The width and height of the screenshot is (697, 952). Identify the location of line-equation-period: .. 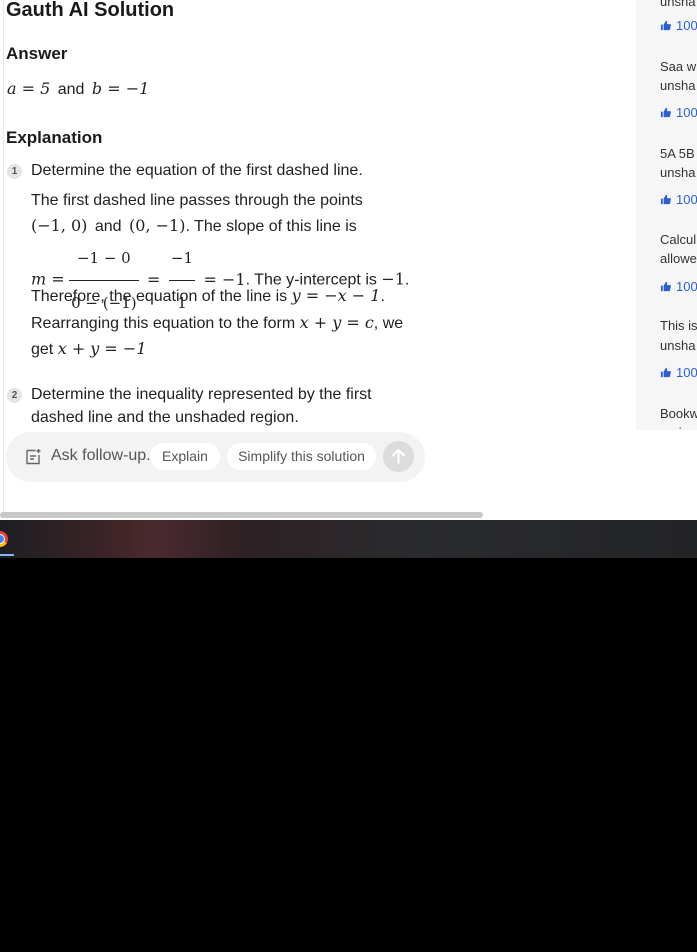
(382, 296).